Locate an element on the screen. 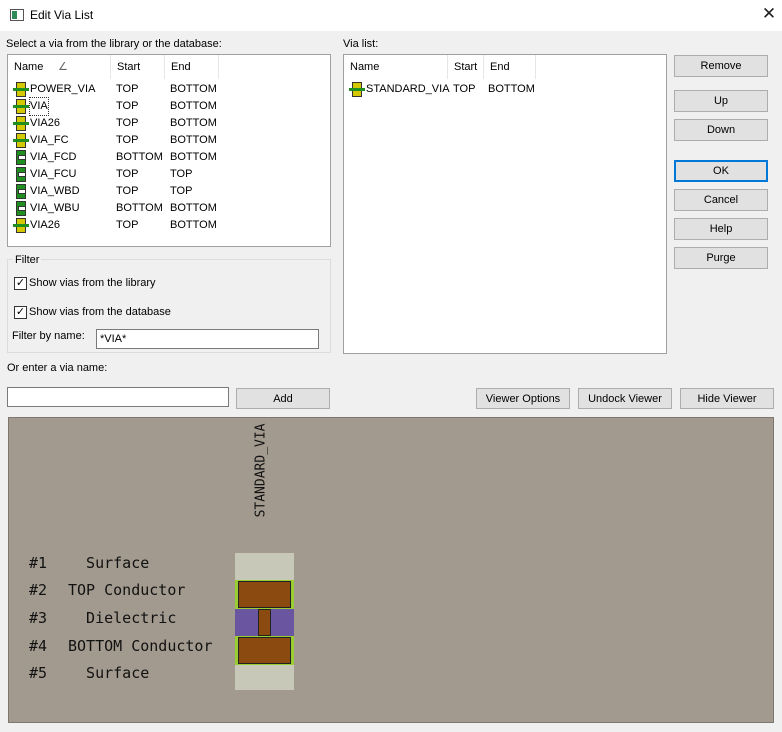 The height and width of the screenshot is (732, 782). show-library-checkbox: ✓ is located at coordinates (20, 283).